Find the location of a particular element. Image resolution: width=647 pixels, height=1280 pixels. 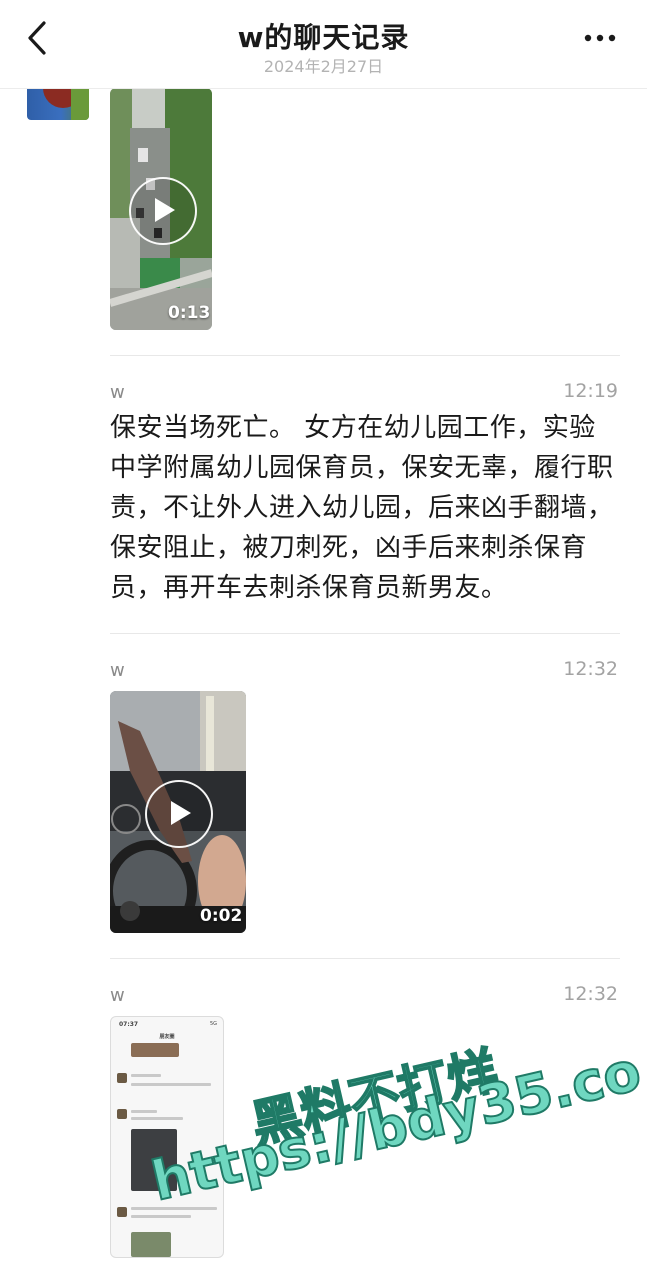

avatar is located at coordinates (58, 104).